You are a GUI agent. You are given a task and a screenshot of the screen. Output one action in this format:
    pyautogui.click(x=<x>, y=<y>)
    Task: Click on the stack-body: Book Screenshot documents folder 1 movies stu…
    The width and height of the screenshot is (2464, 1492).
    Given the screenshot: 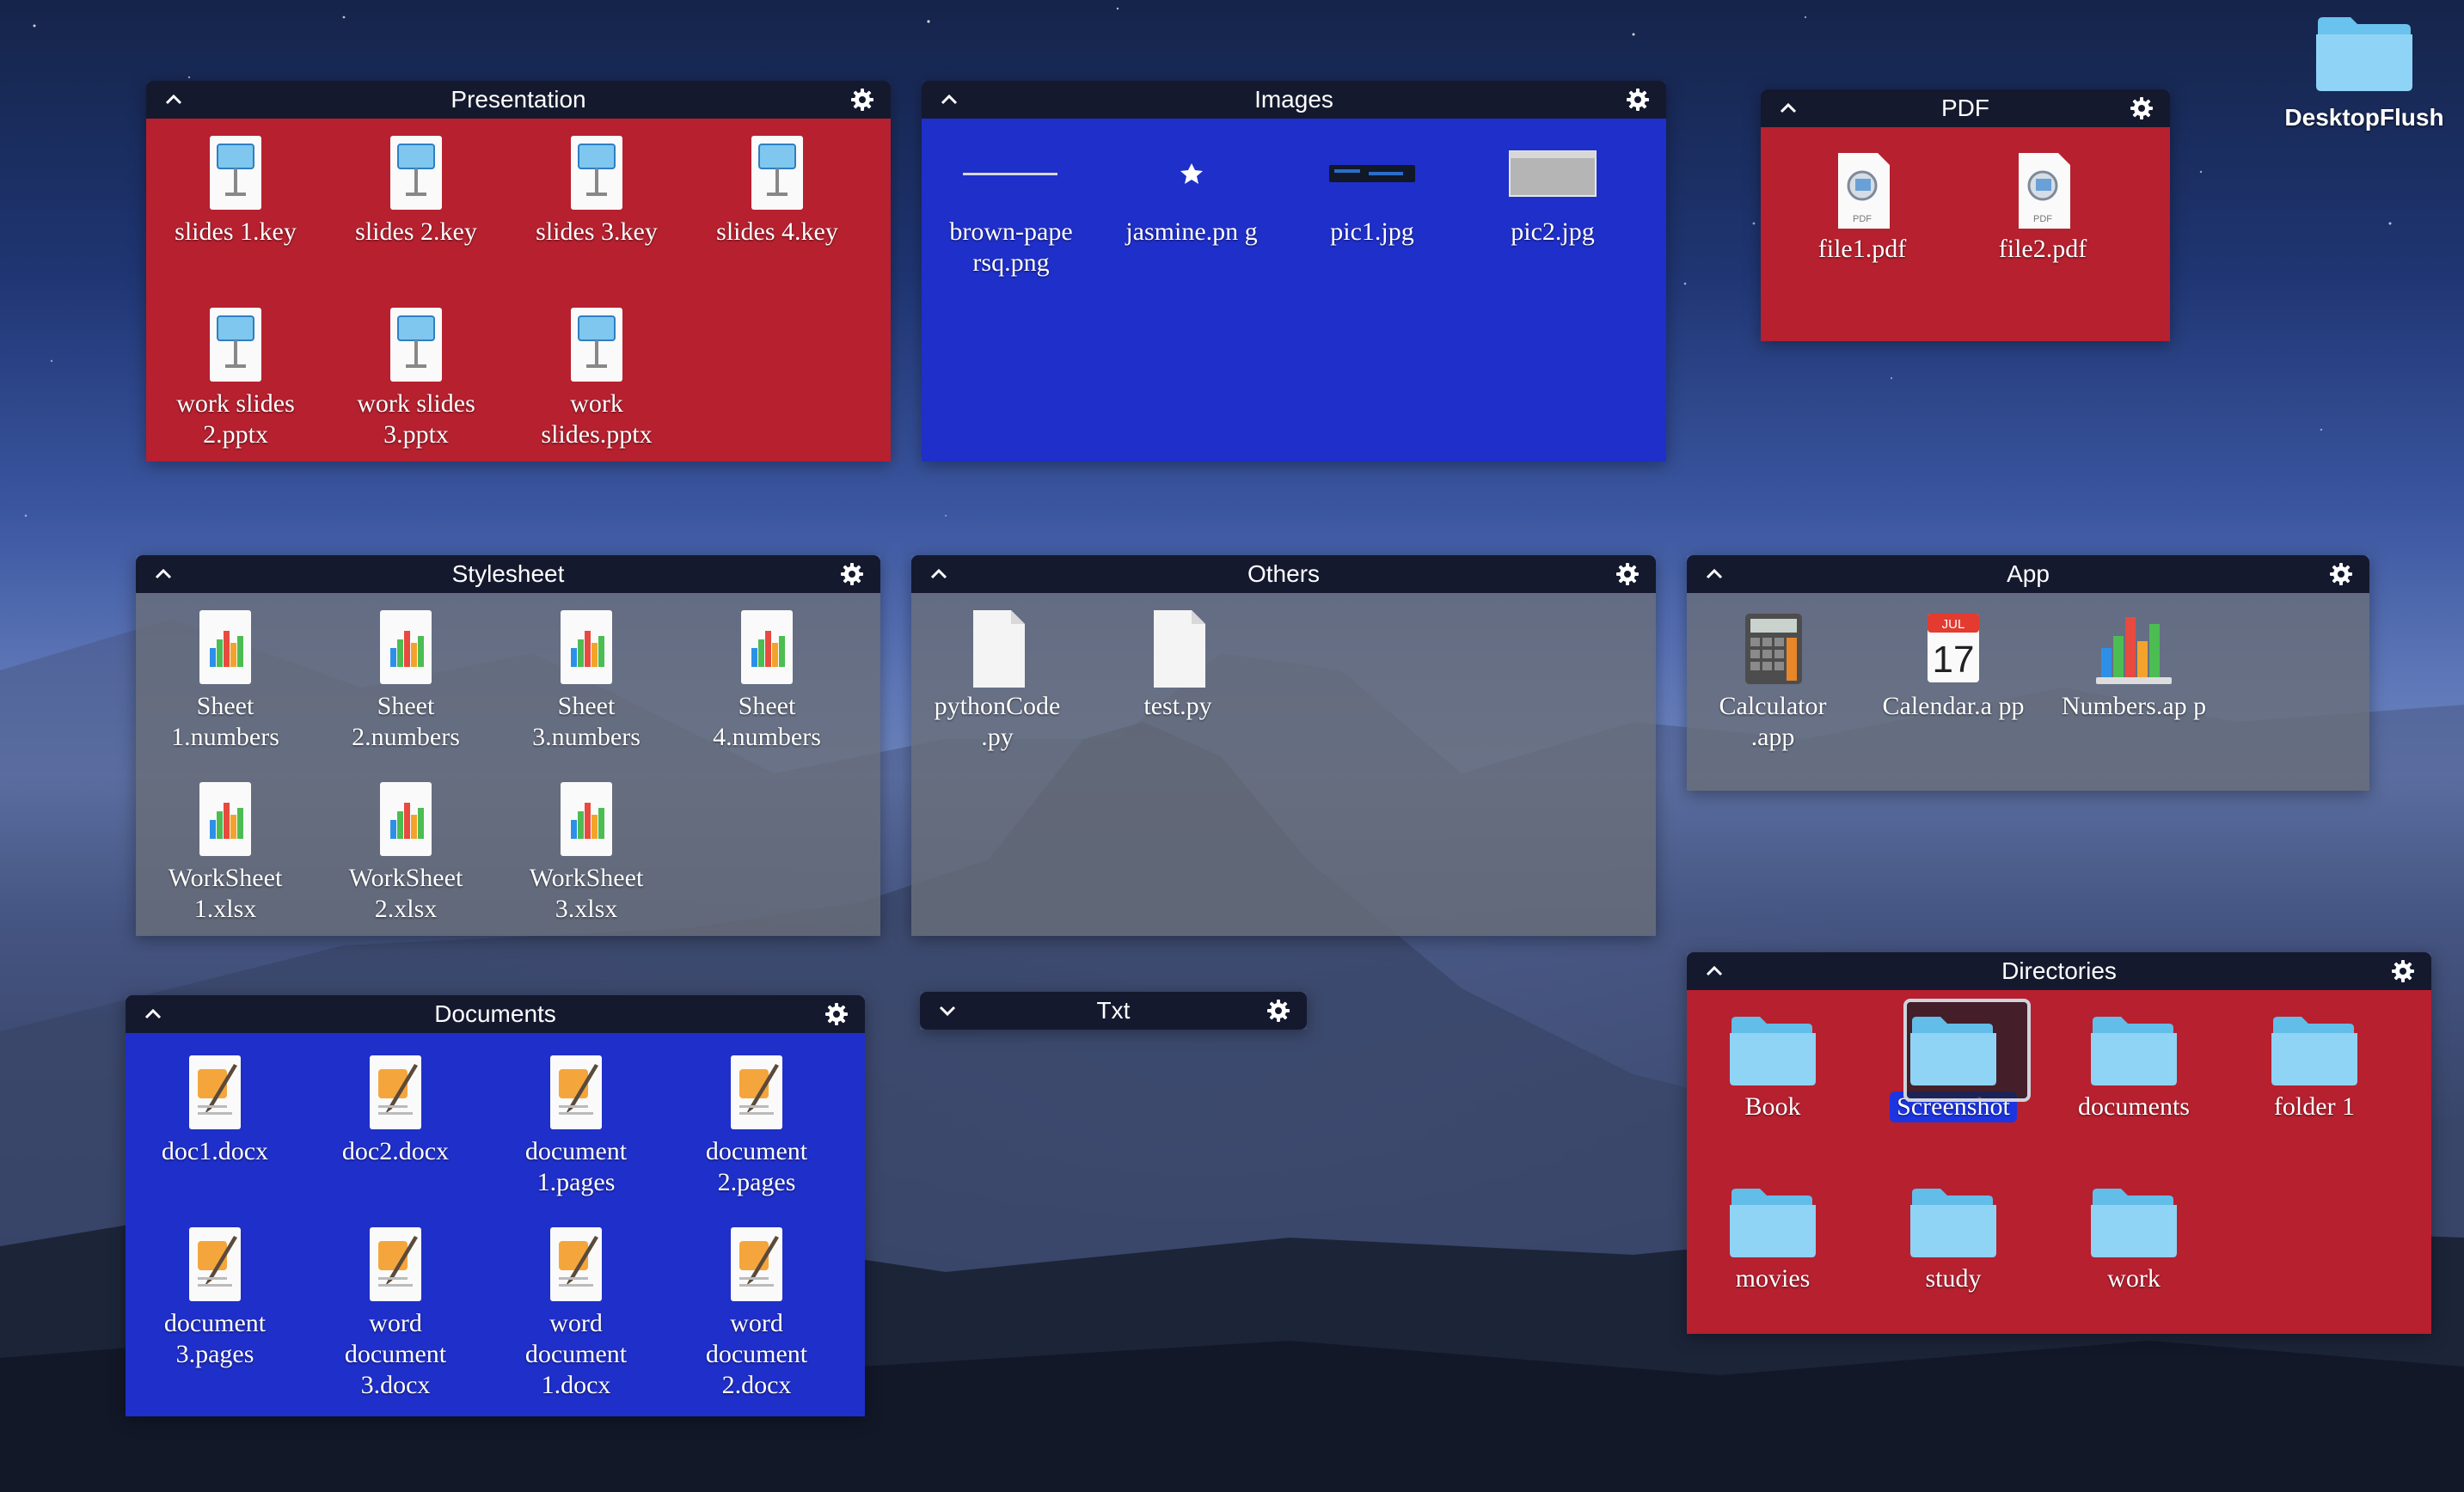 What is the action you would take?
    pyautogui.click(x=2059, y=1162)
    